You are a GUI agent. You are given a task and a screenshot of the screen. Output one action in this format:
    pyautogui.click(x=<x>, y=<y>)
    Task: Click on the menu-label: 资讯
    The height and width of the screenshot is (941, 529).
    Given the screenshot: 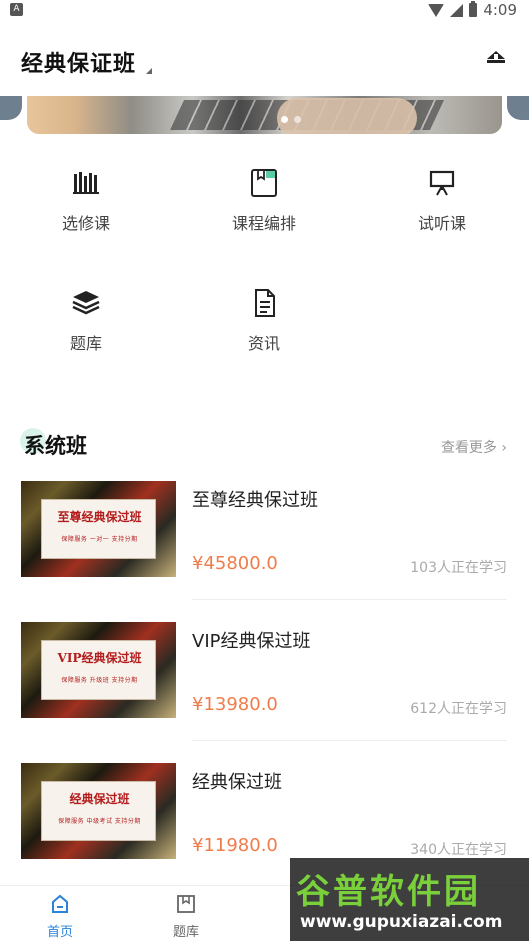 What is the action you would take?
    pyautogui.click(x=263, y=343)
    